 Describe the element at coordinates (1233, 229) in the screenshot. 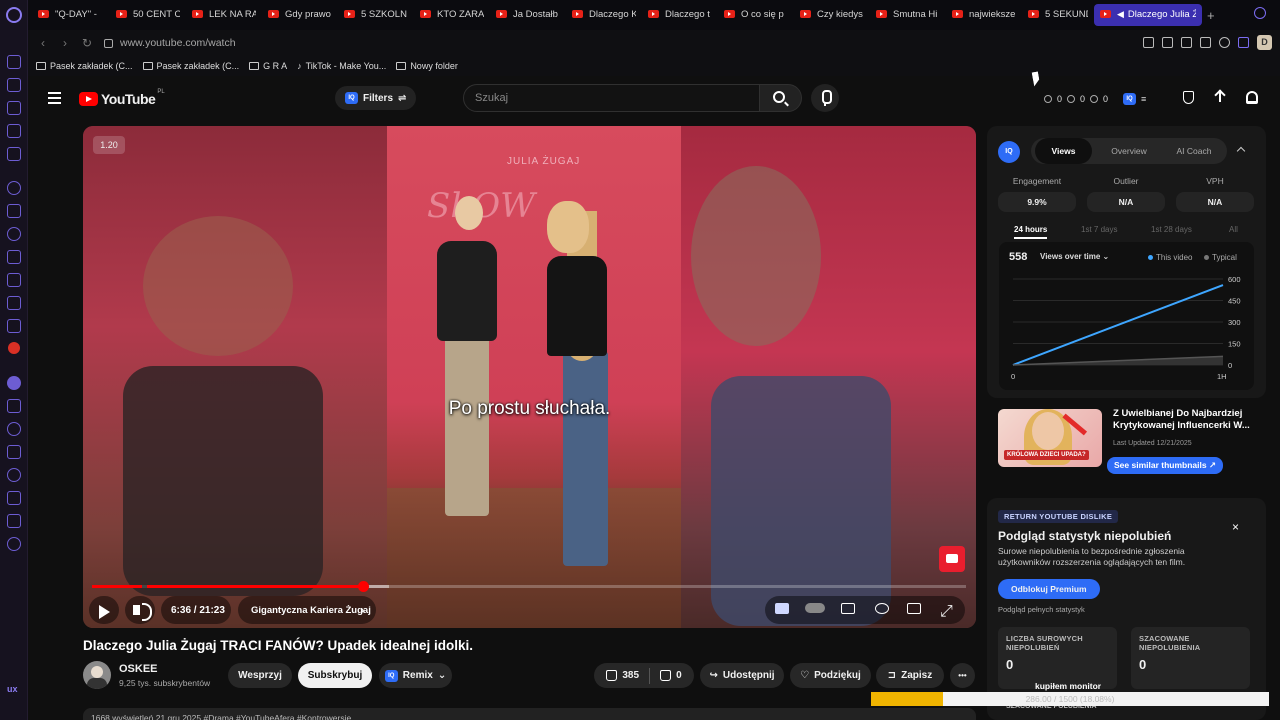

I see `range-all: All` at that location.